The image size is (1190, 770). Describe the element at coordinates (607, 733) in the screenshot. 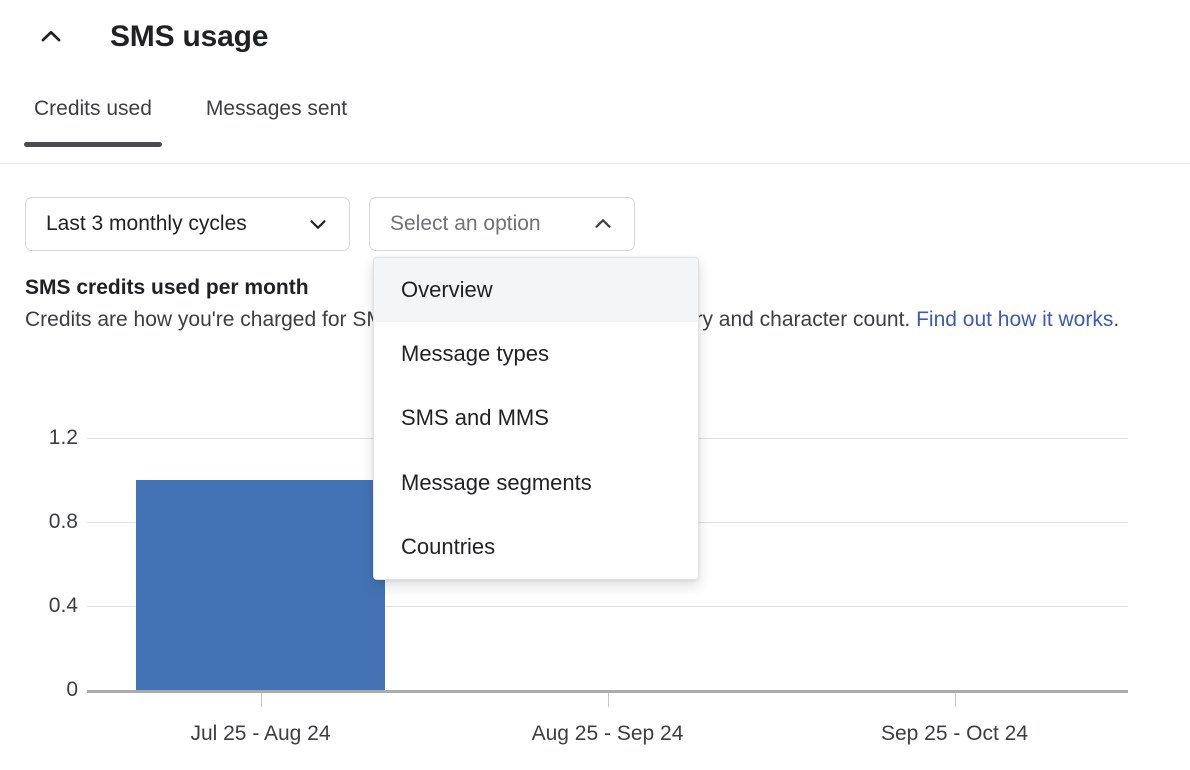

I see `x-axis-tick-label: Aug 25 - Sep 24` at that location.